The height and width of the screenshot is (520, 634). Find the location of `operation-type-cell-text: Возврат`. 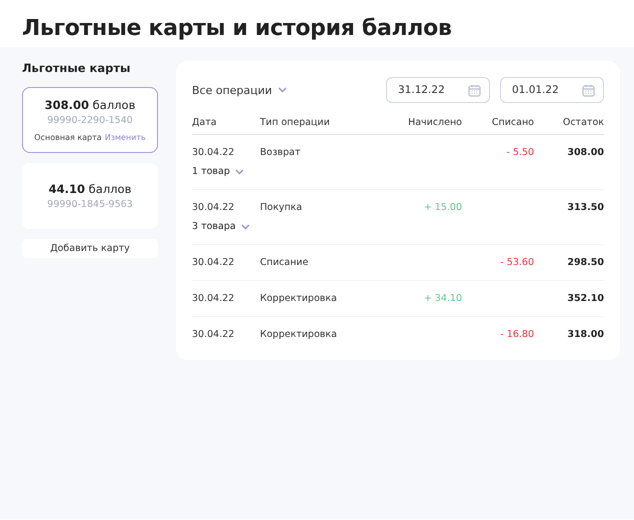

operation-type-cell-text: Возврат is located at coordinates (281, 152).